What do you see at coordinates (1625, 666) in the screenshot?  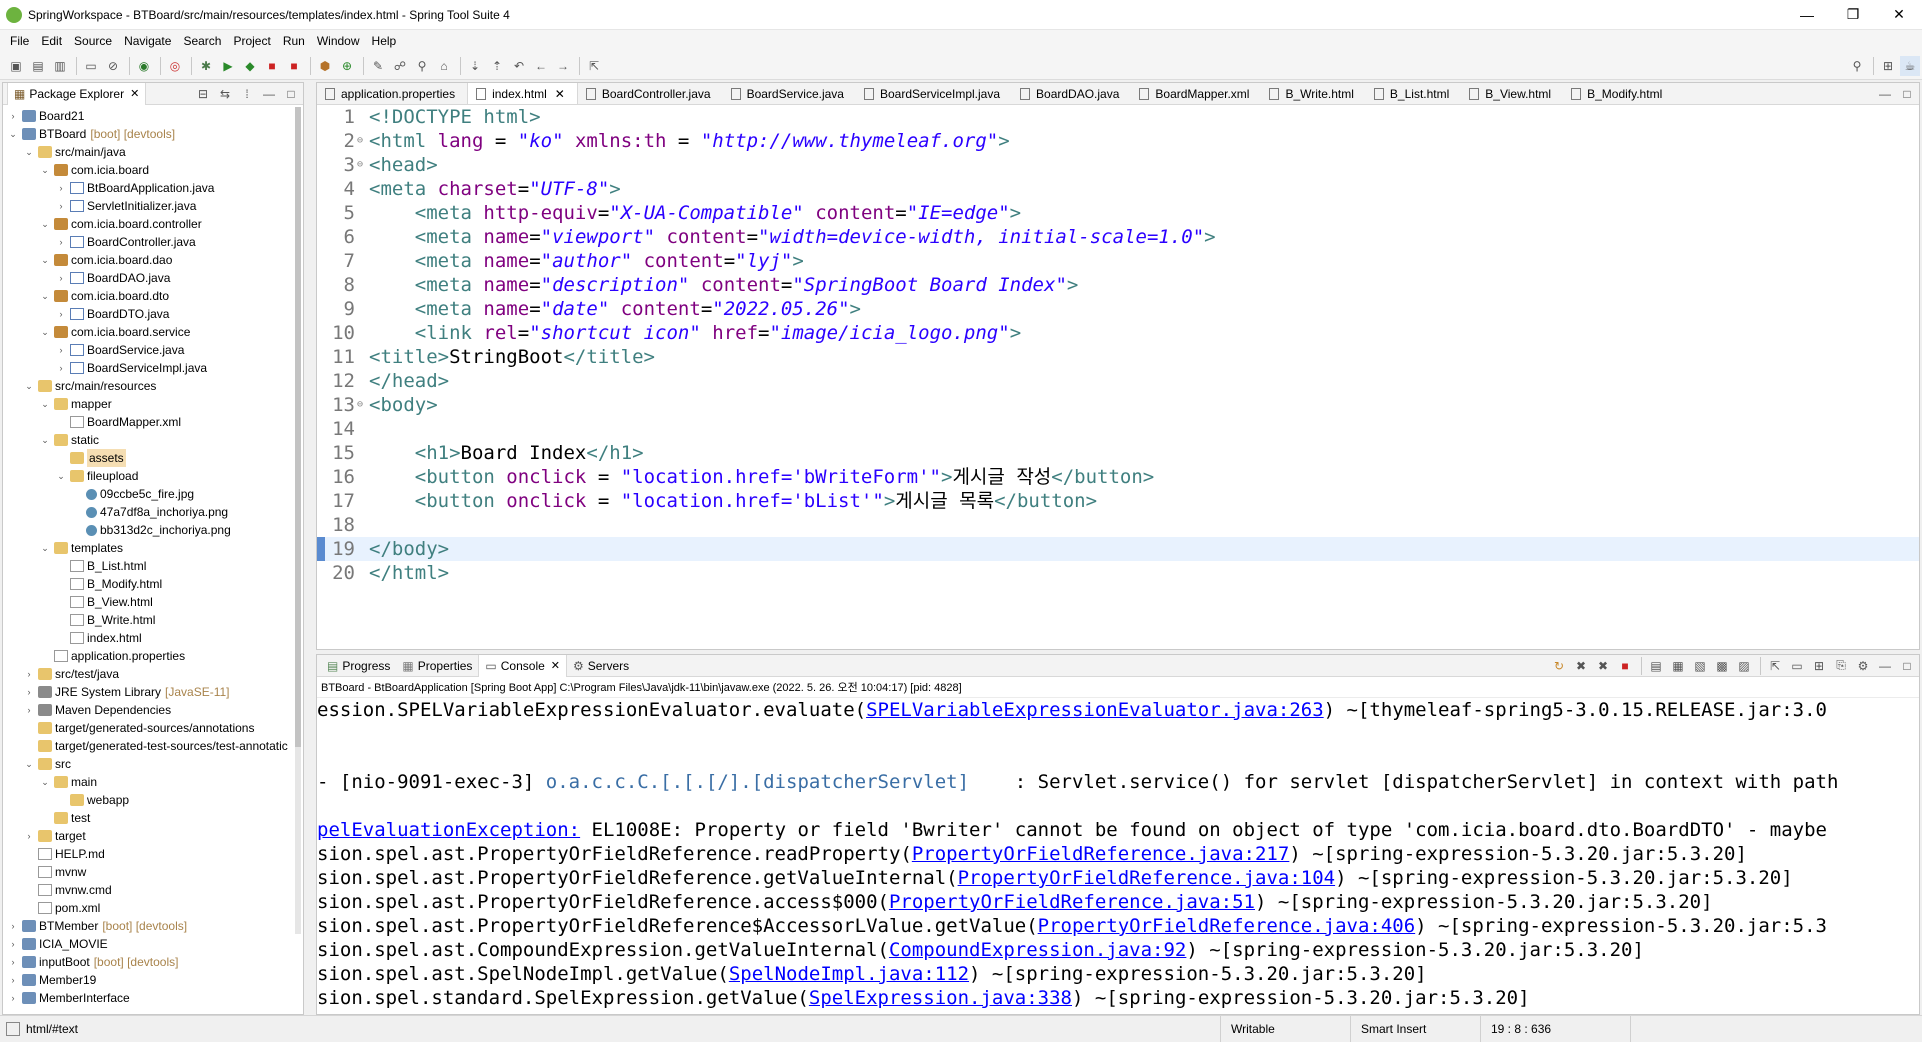 I see `terminate-icon: ■` at bounding box center [1625, 666].